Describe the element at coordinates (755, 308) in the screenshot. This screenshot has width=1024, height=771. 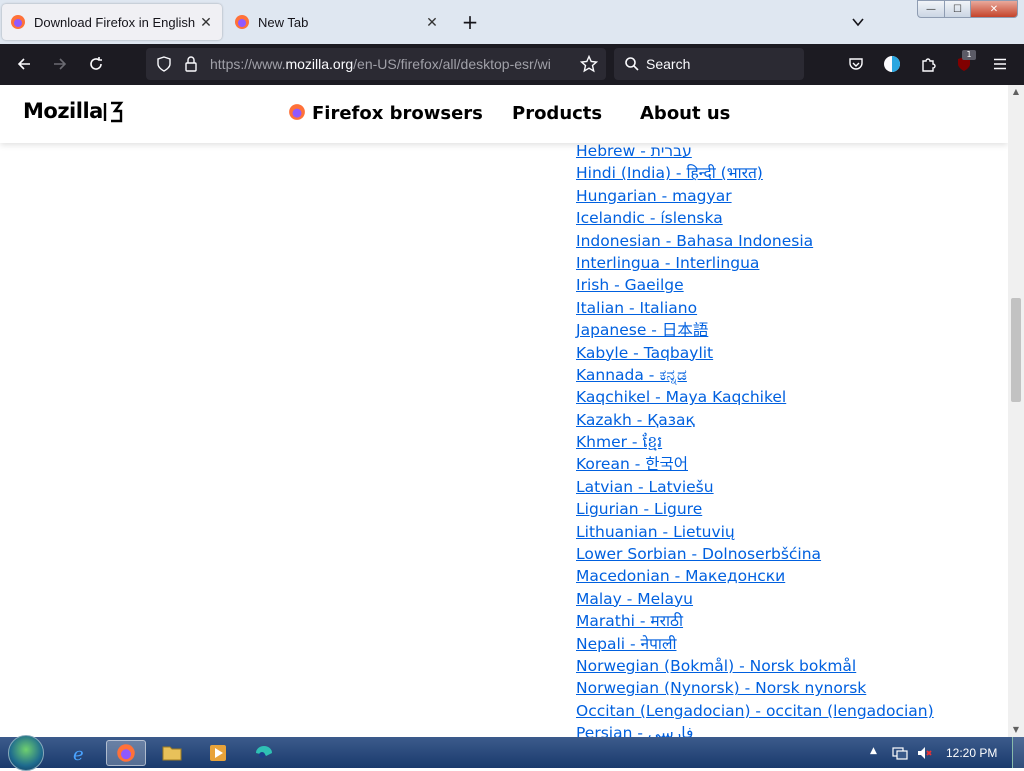
I see `language-link: Italian - Italiano` at that location.